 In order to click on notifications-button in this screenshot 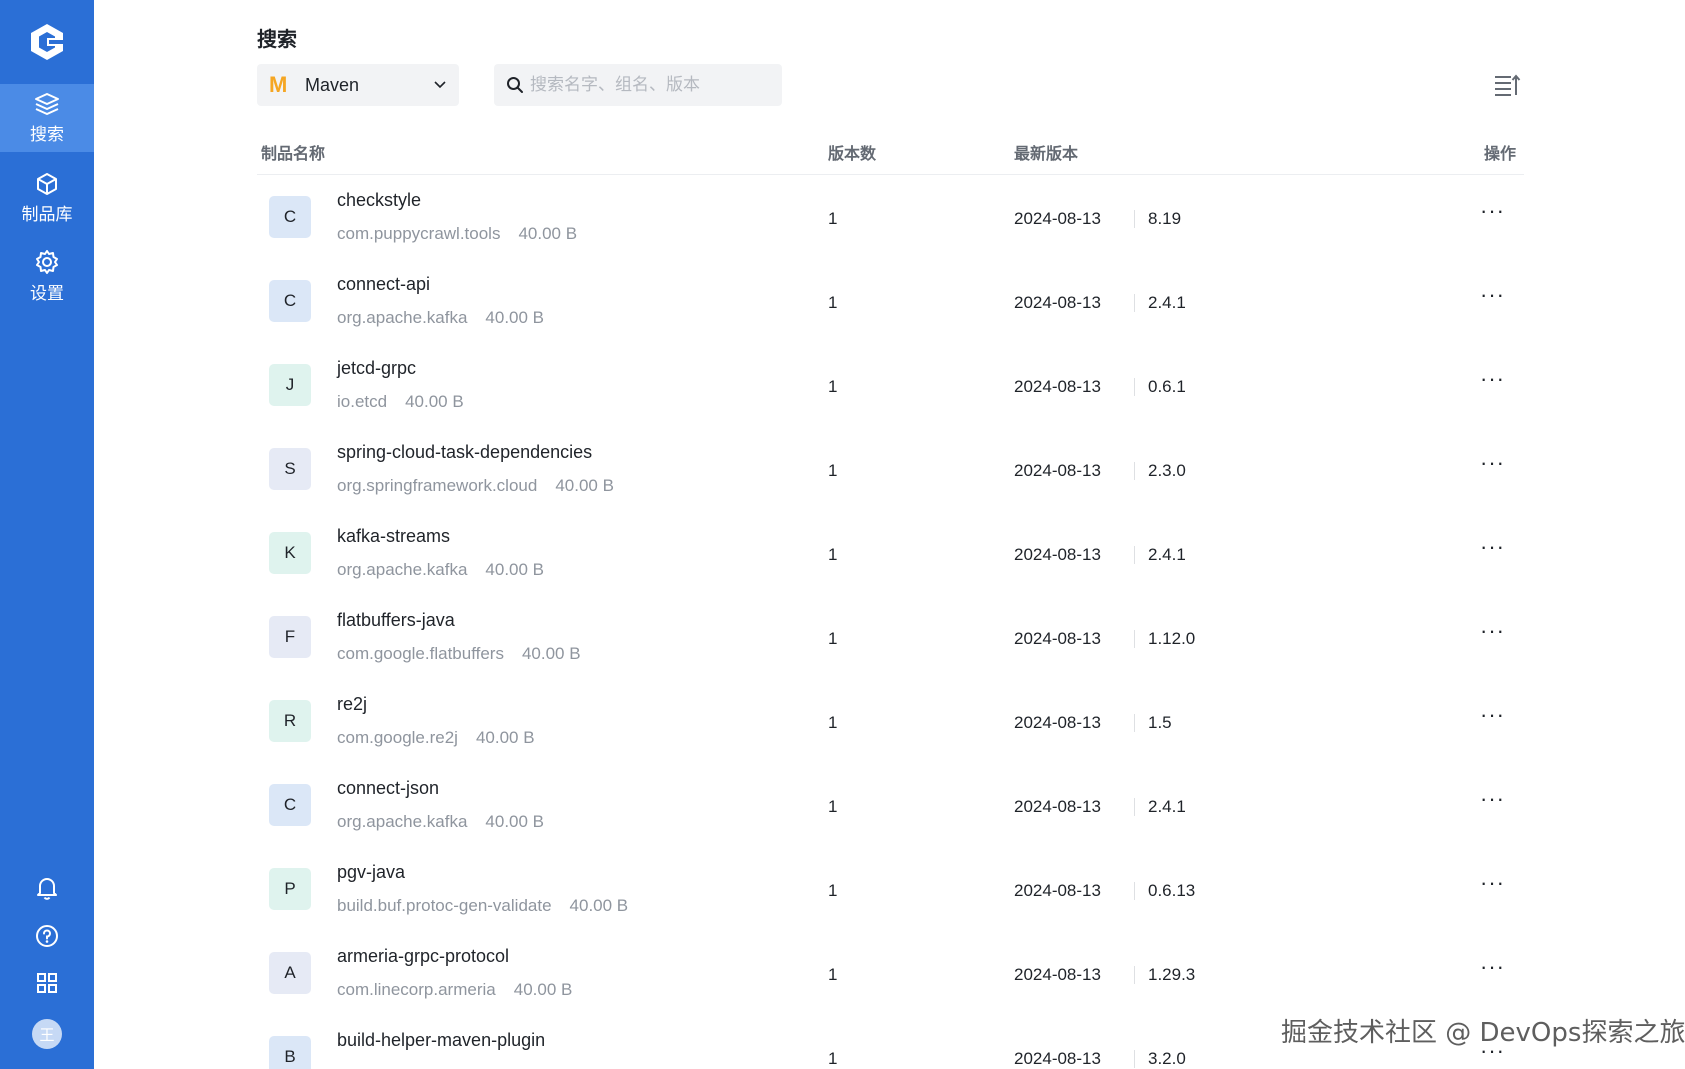, I will do `click(47, 888)`.